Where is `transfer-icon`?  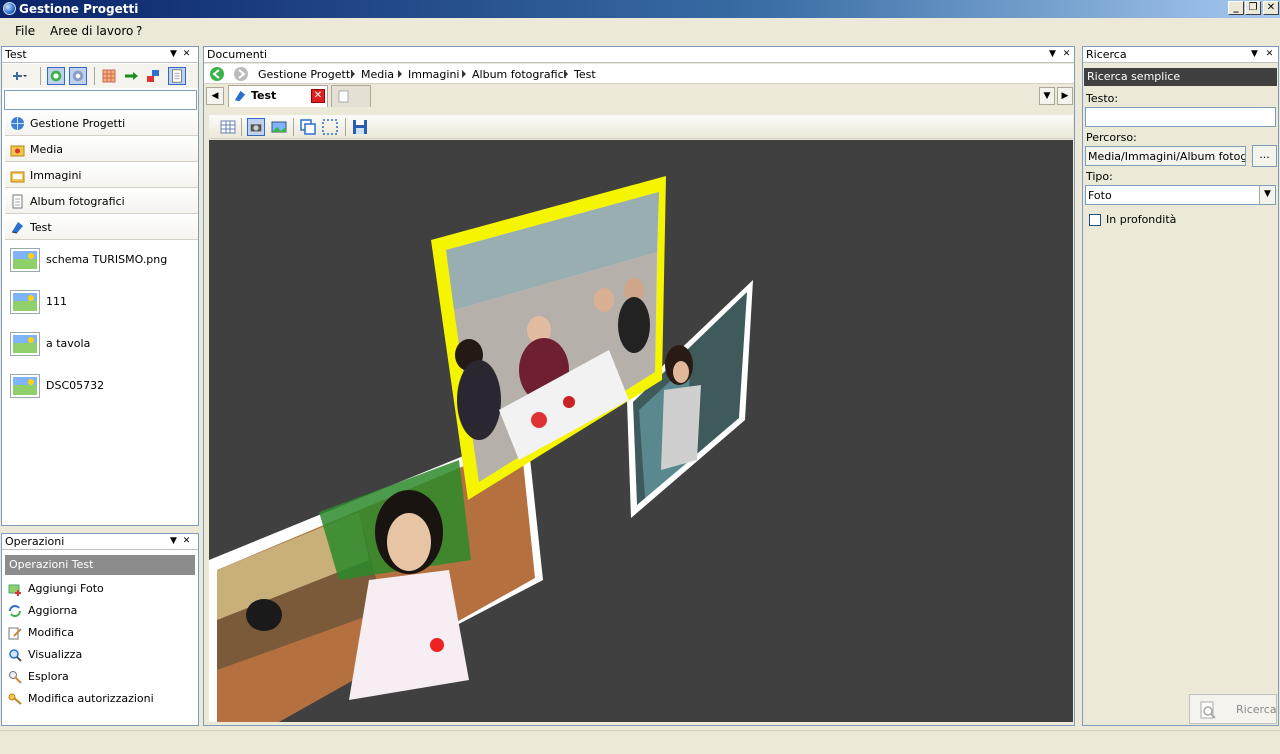 transfer-icon is located at coordinates (153, 76).